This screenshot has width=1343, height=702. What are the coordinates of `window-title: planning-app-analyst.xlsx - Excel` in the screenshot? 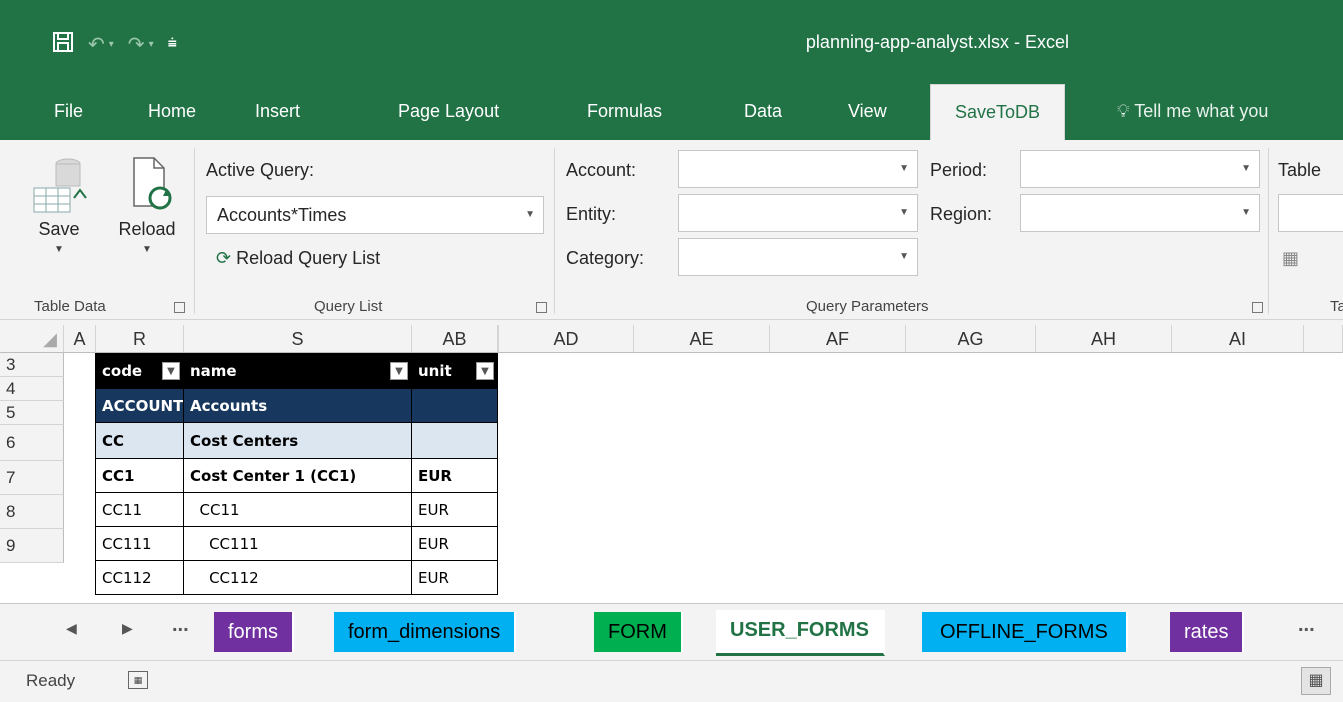 It's located at (937, 42).